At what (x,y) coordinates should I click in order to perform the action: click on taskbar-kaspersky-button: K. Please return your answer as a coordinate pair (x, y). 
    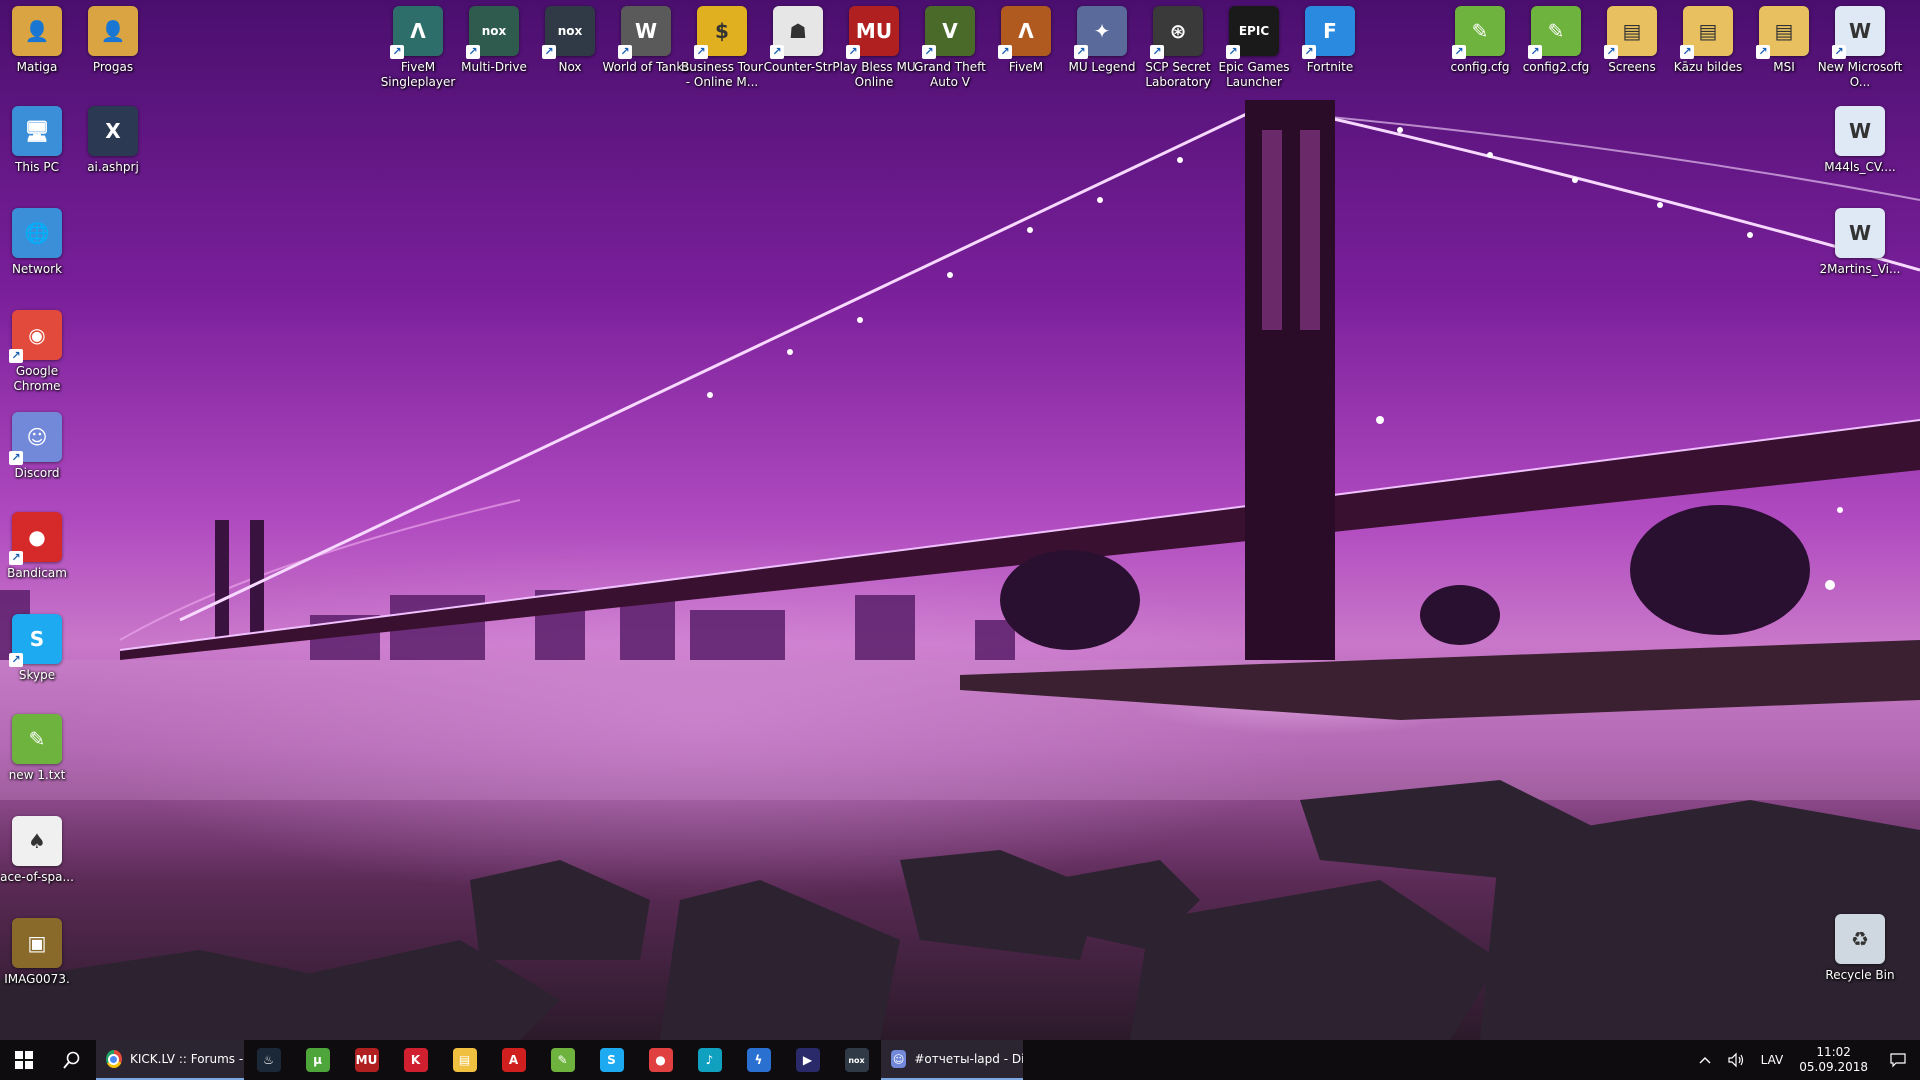
    Looking at the image, I should click on (415, 1060).